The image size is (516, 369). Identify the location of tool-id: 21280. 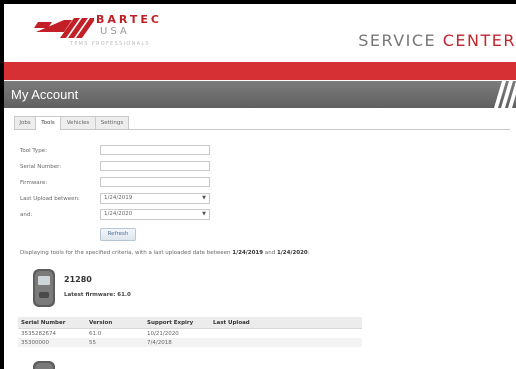
(78, 279).